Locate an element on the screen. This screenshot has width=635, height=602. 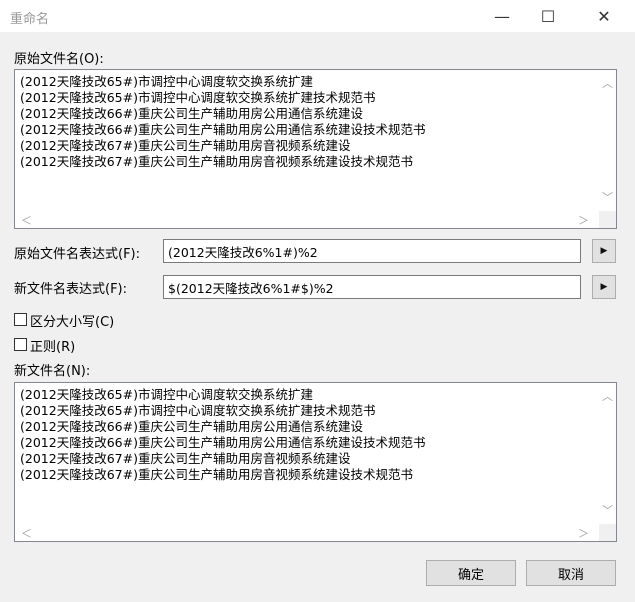
case-sensitive-label: 区分大小写(C) is located at coordinates (72, 320).